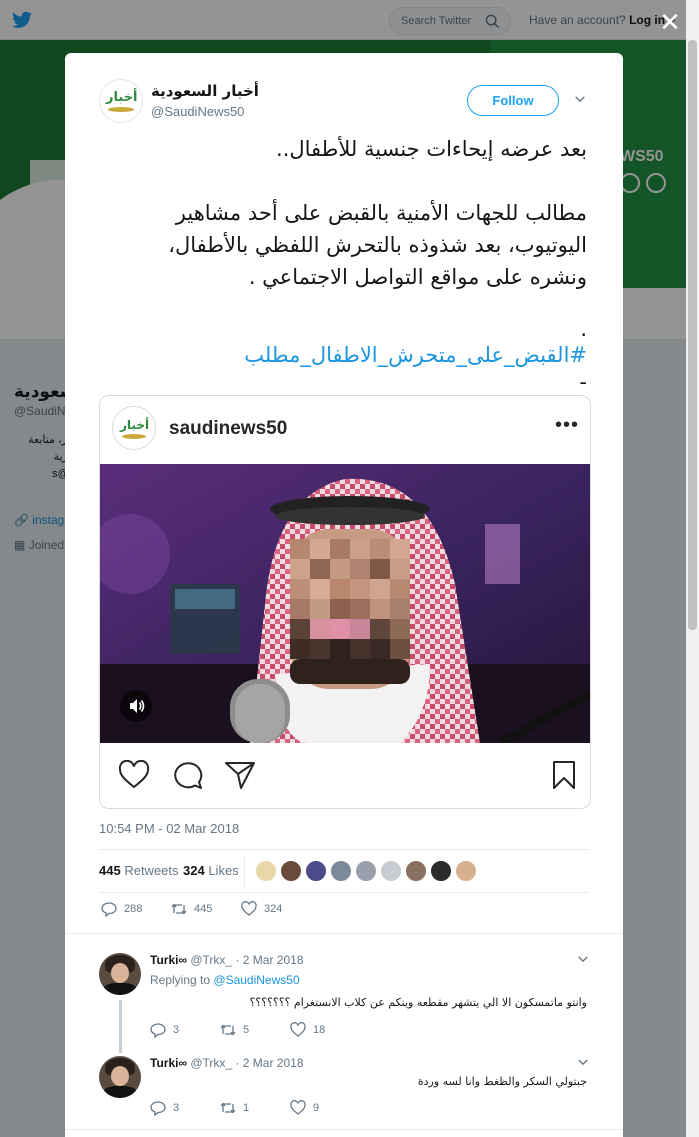 Image resolution: width=699 pixels, height=1137 pixels. Describe the element at coordinates (273, 909) in the screenshot. I see `like-count: 324` at that location.